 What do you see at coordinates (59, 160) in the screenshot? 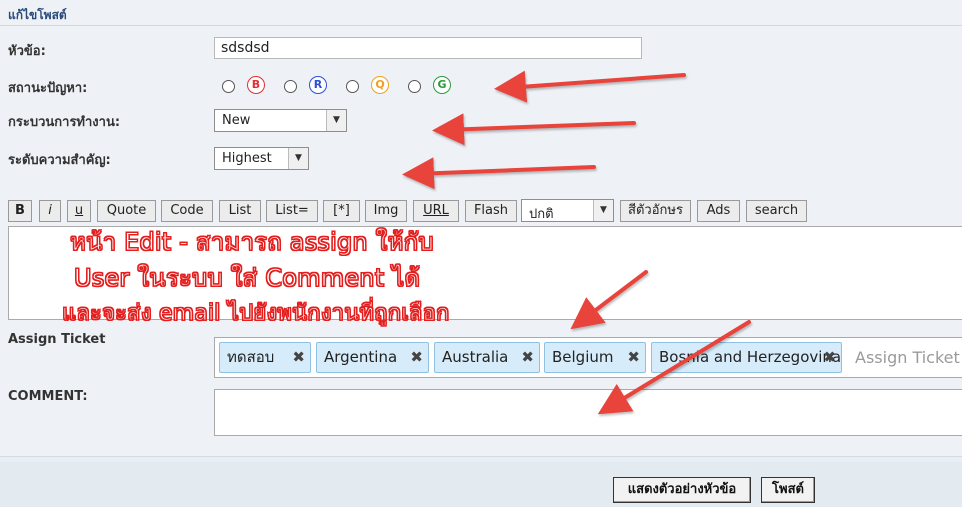
I see `priority-label: ระดับความสำคัญ:` at bounding box center [59, 160].